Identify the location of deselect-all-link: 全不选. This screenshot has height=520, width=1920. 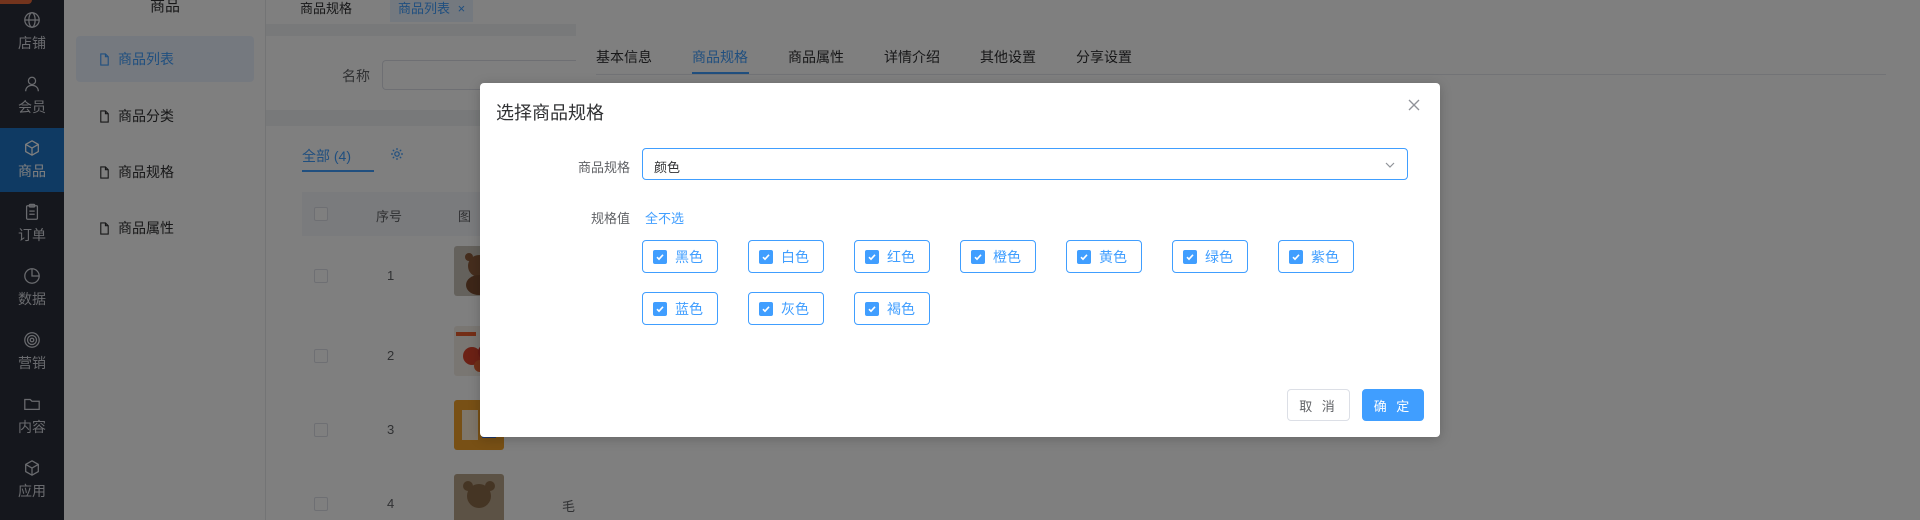
(664, 217).